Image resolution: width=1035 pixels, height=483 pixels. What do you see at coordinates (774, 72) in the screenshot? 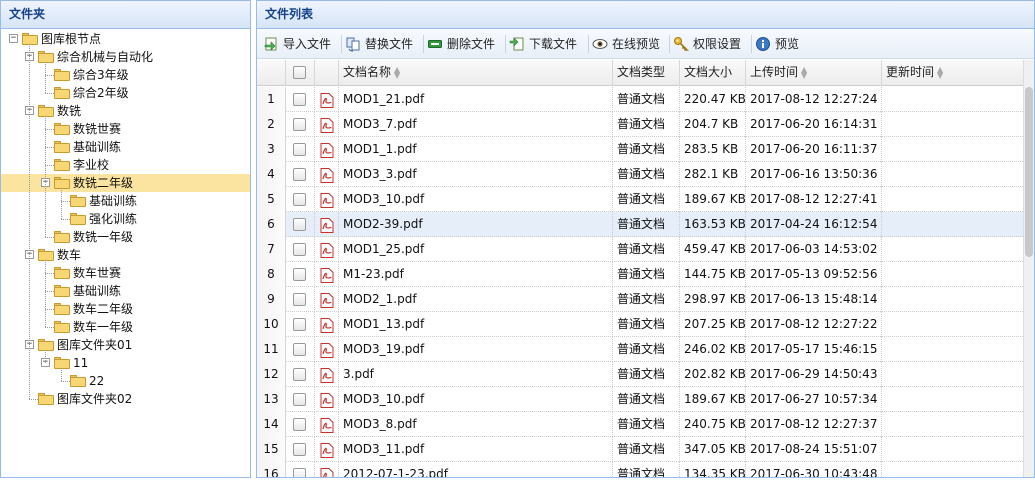
I see `header-upload-time-label: 上传时间` at bounding box center [774, 72].